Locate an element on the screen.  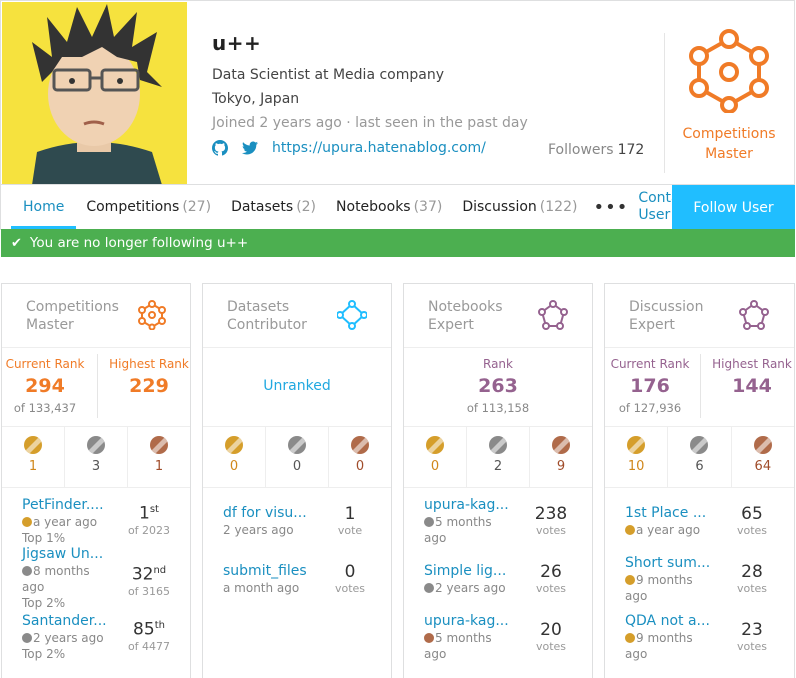
rank-suffix: nd is located at coordinates (160, 570).